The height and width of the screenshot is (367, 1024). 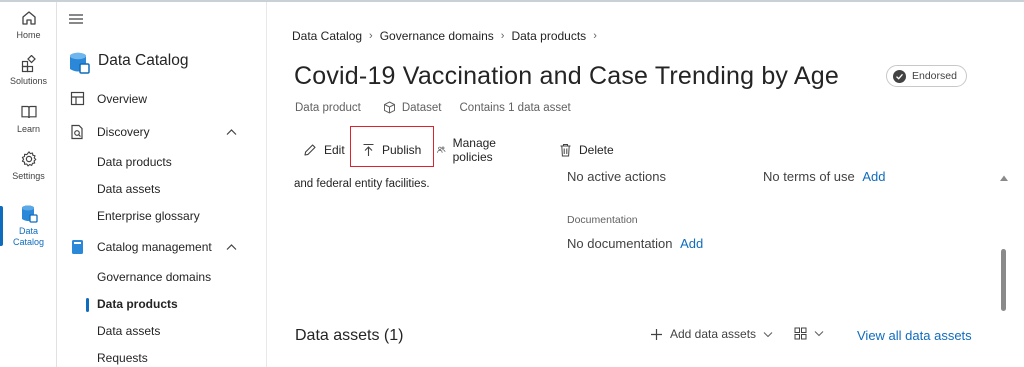 What do you see at coordinates (899, 76) in the screenshot?
I see `checkmark-icon` at bounding box center [899, 76].